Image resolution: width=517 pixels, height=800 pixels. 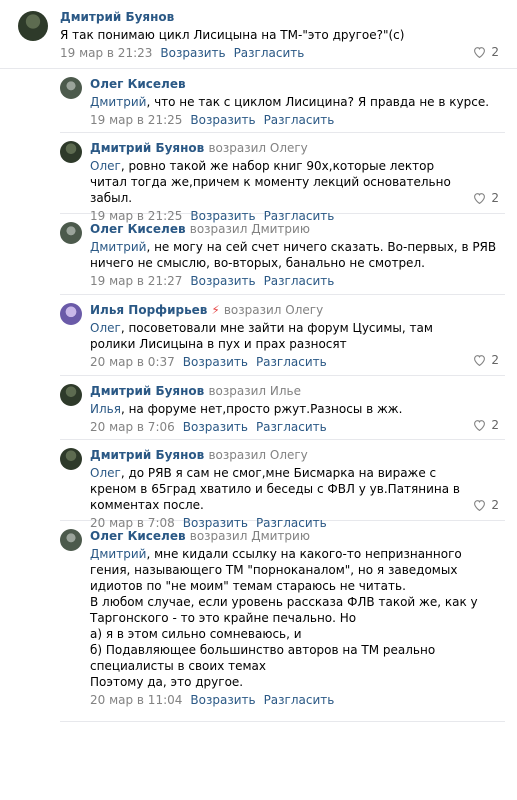 I want to click on comment-date: 19 мар в 21:23, so click(x=106, y=53).